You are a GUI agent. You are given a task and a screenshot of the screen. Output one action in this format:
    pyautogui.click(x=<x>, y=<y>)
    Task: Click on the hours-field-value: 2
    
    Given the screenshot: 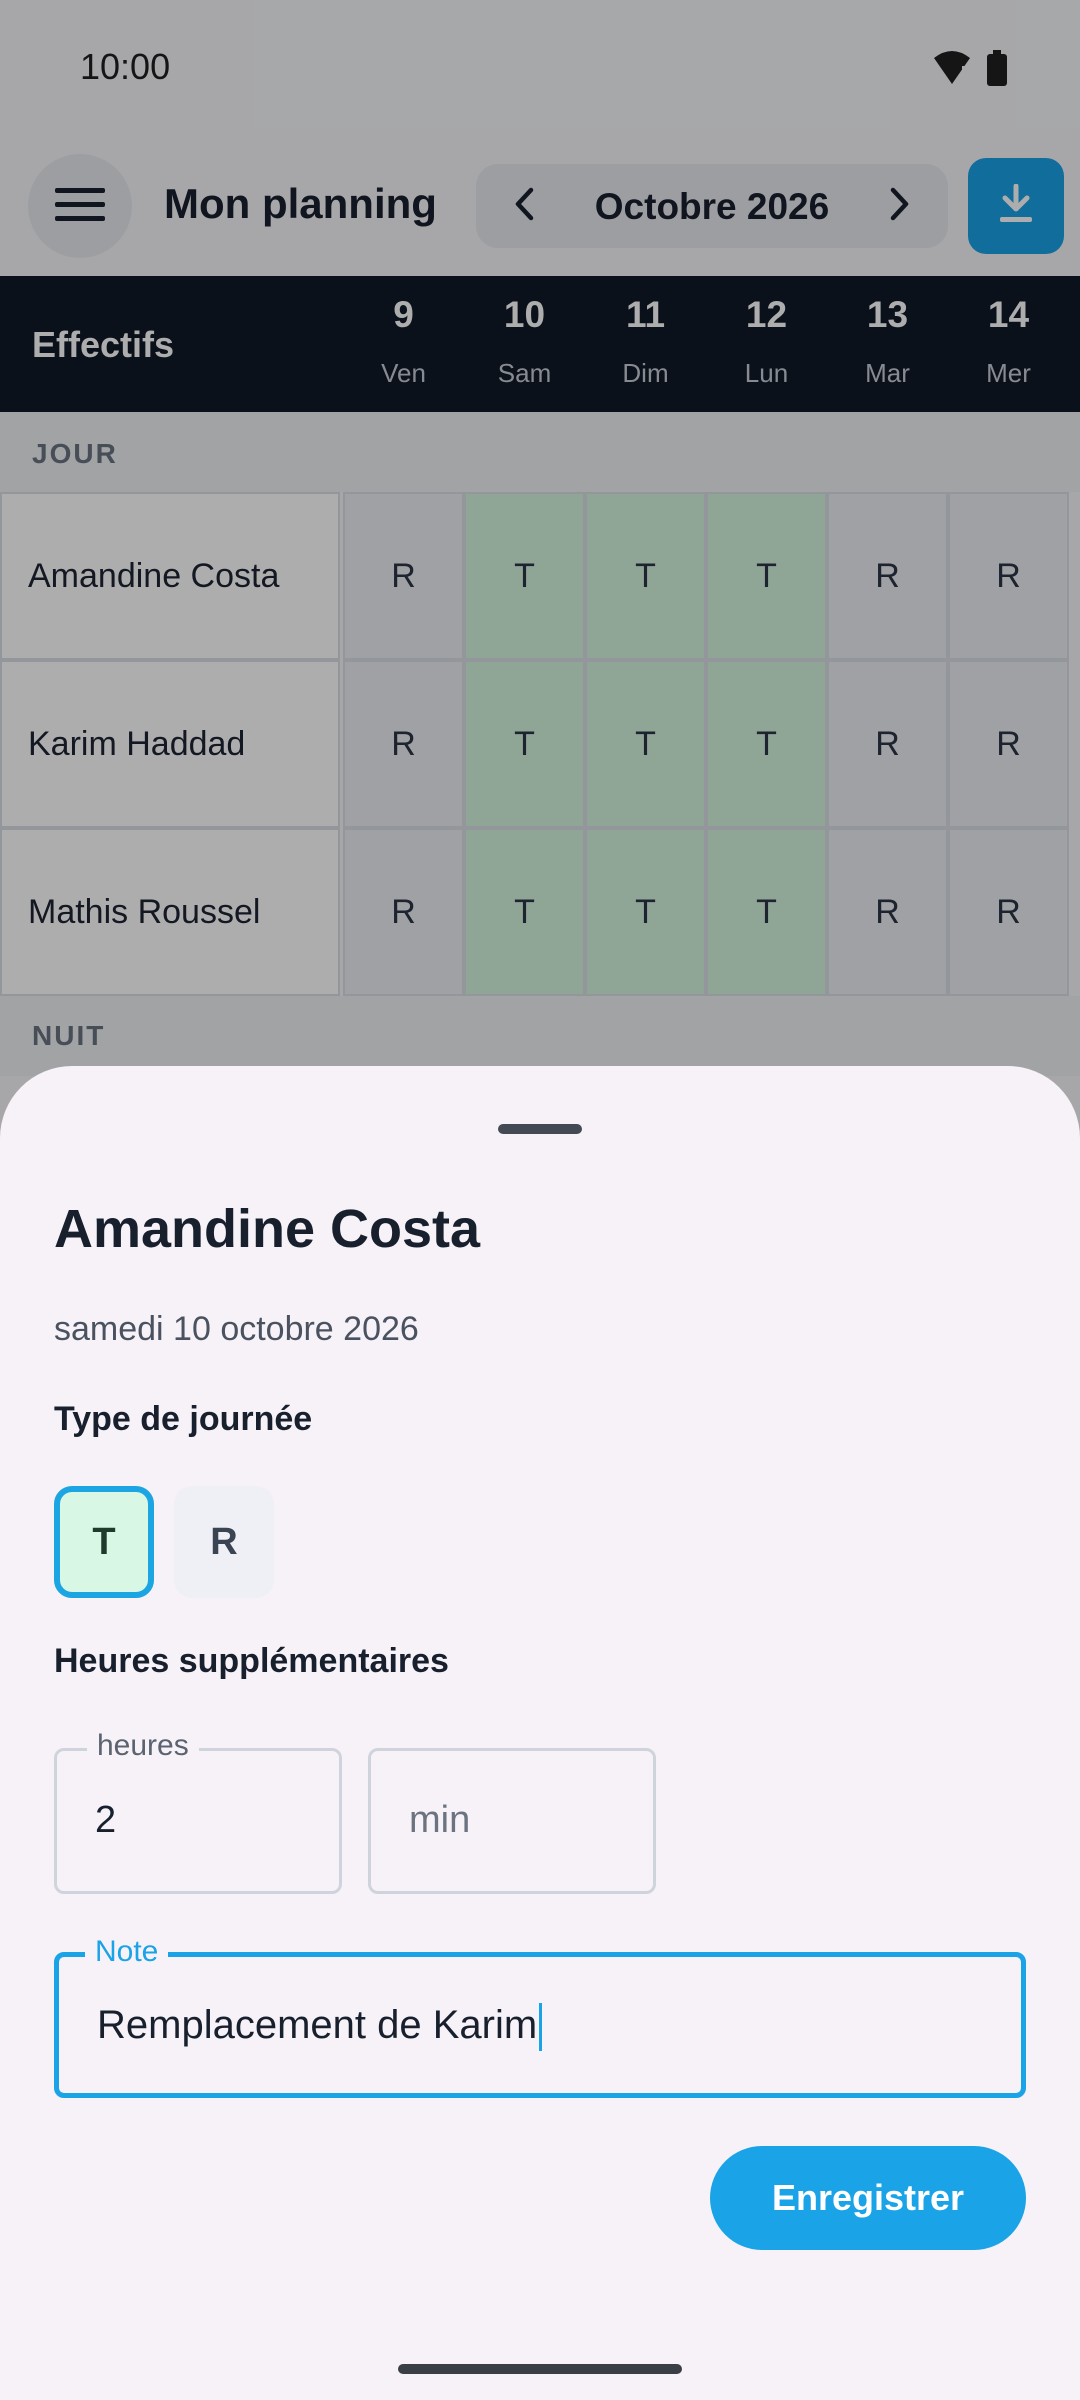 What is the action you would take?
    pyautogui.click(x=106, y=1820)
    